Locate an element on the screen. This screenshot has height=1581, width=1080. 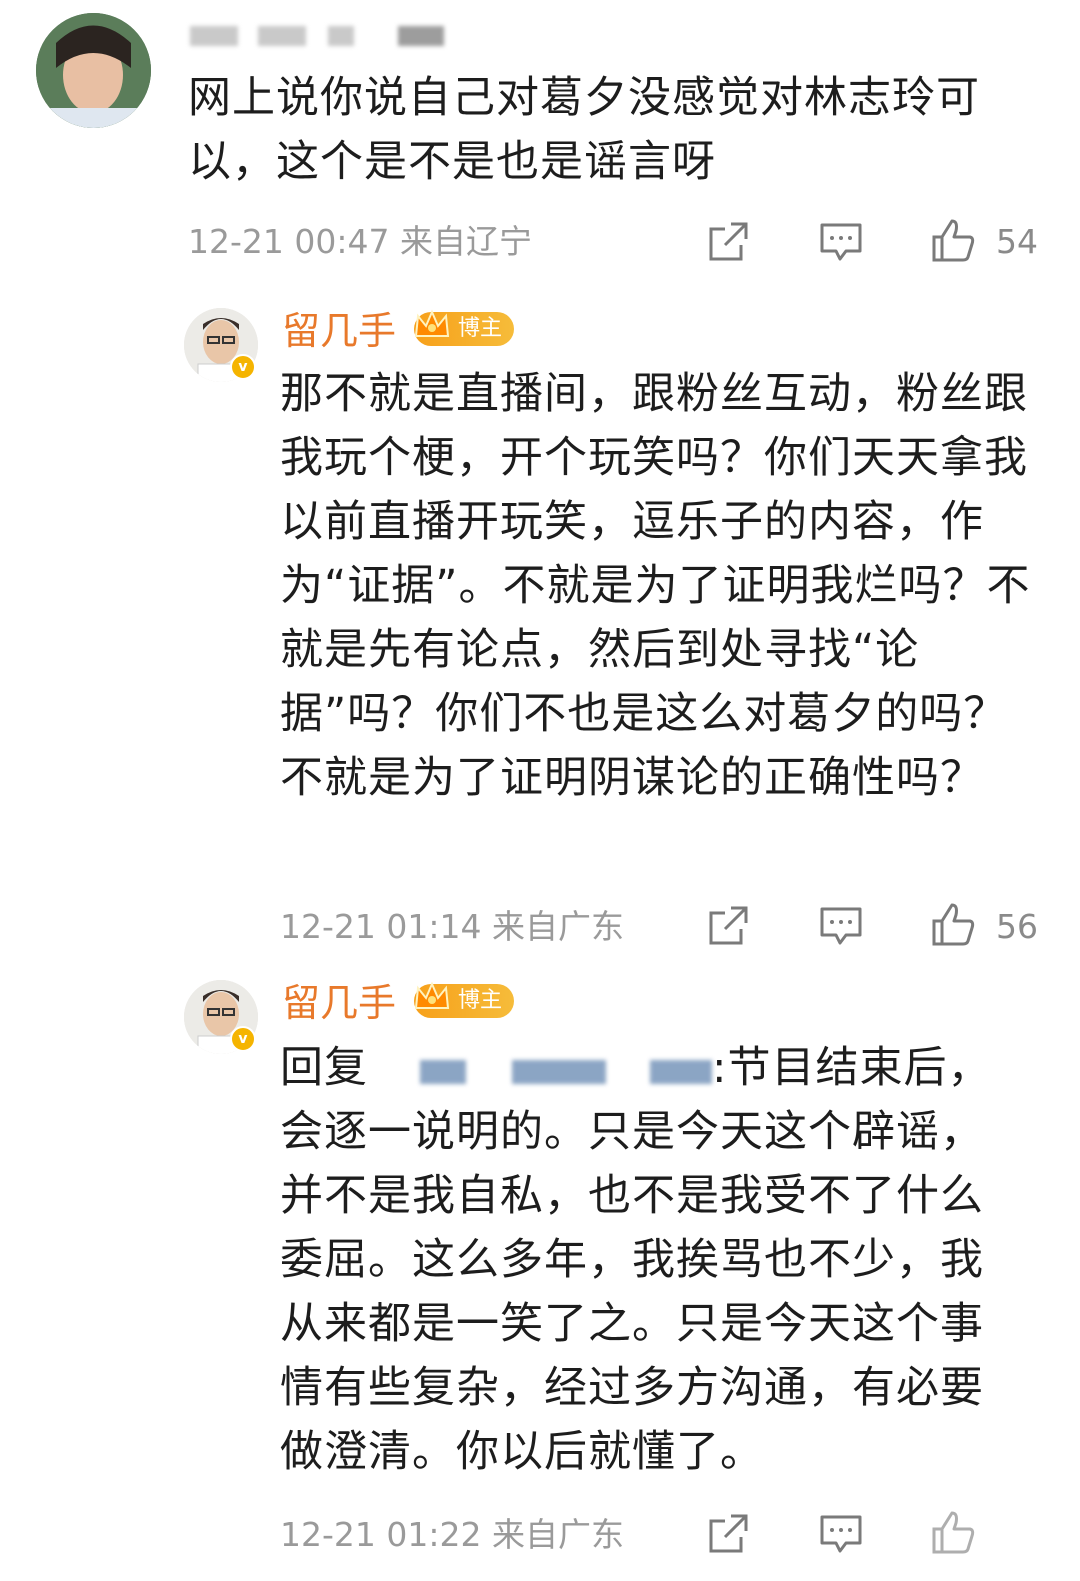
like-count: 54 is located at coordinates (1017, 241).